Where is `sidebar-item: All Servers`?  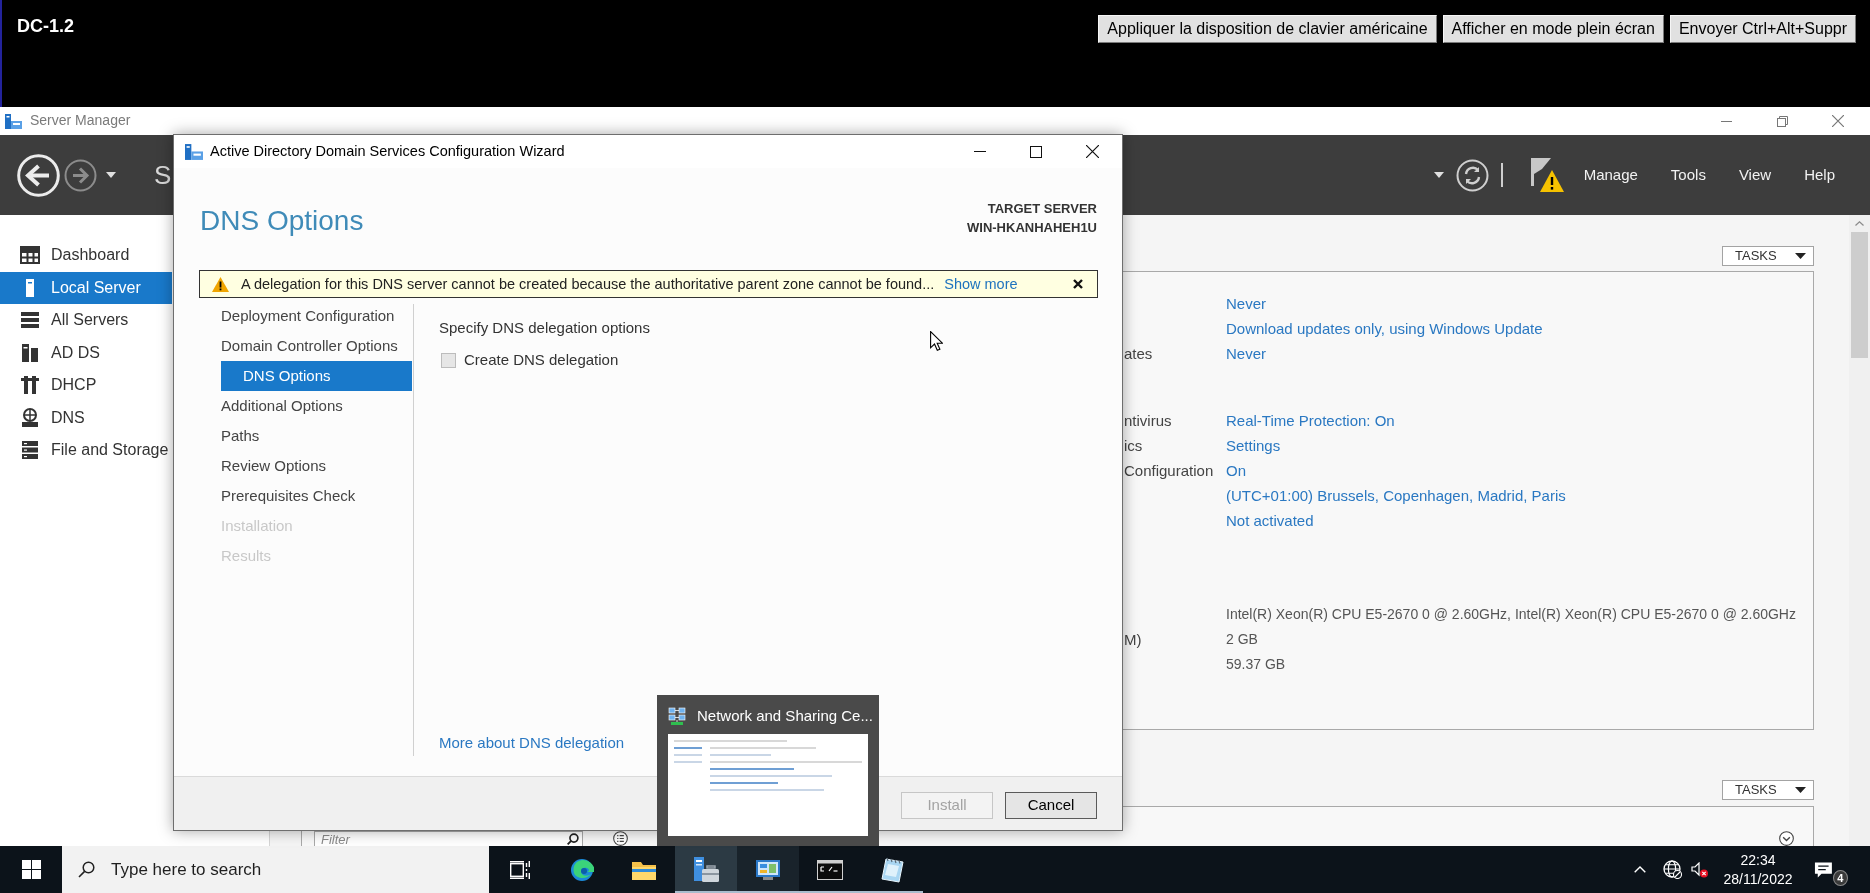 sidebar-item: All Servers is located at coordinates (86, 320).